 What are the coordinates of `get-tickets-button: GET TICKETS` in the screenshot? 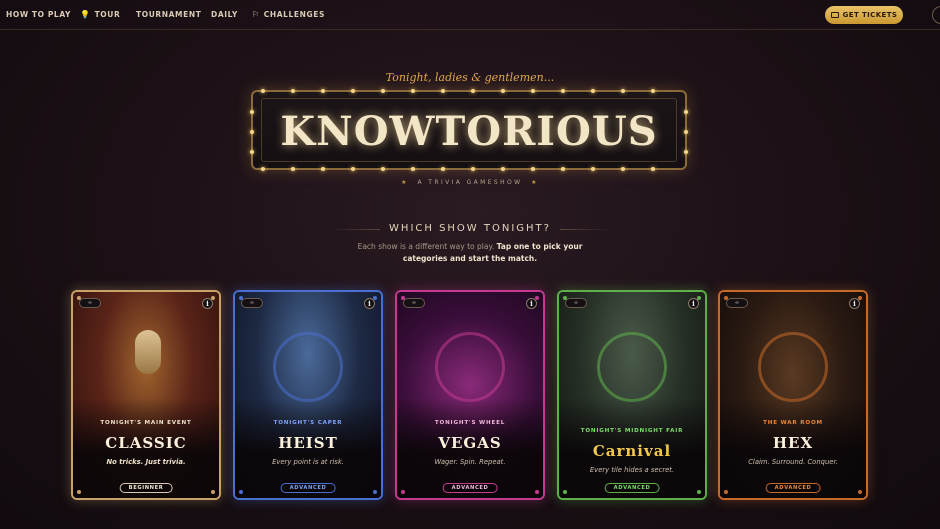 It's located at (864, 15).